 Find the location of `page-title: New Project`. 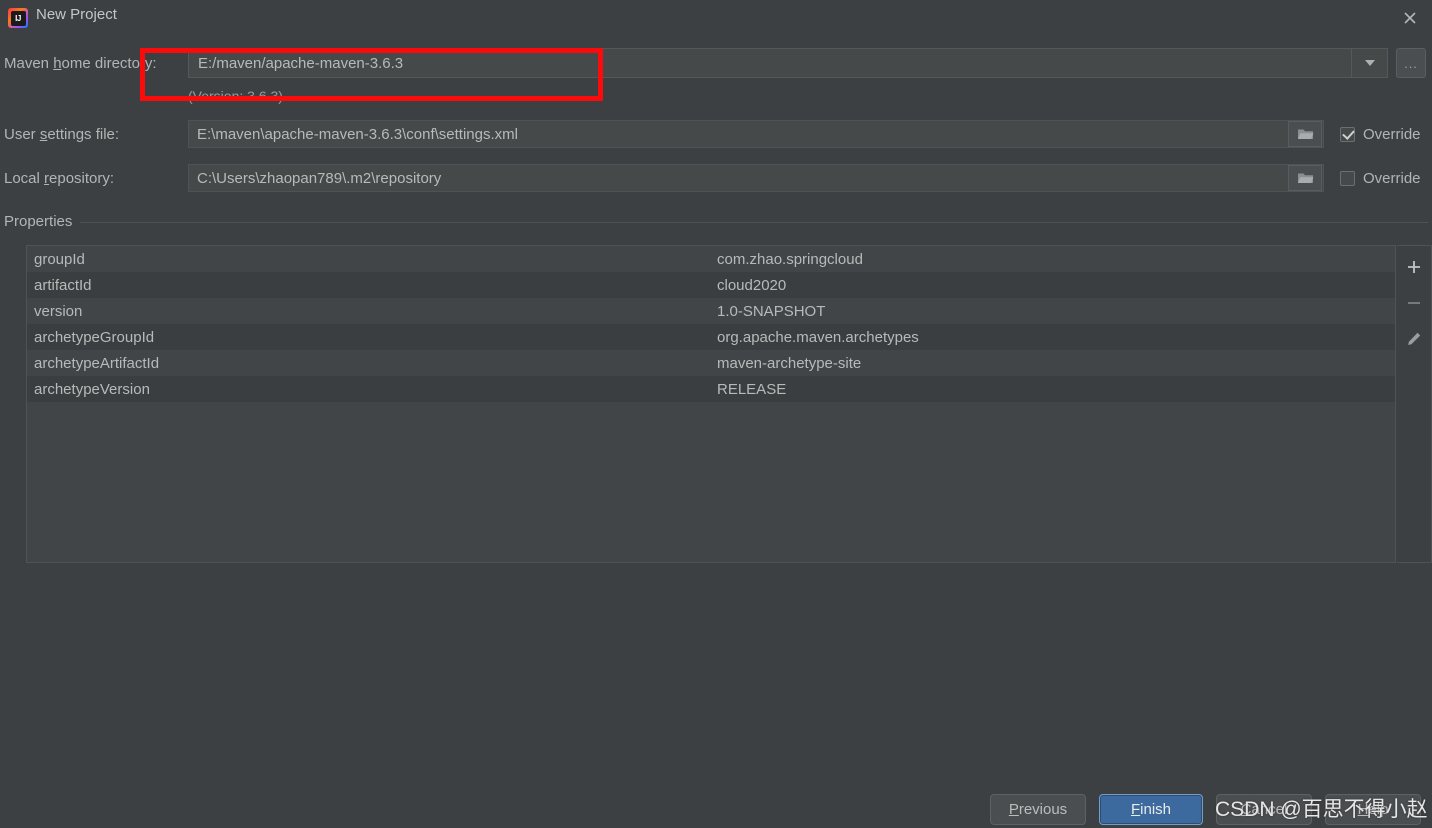

page-title: New Project is located at coordinates (76, 14).